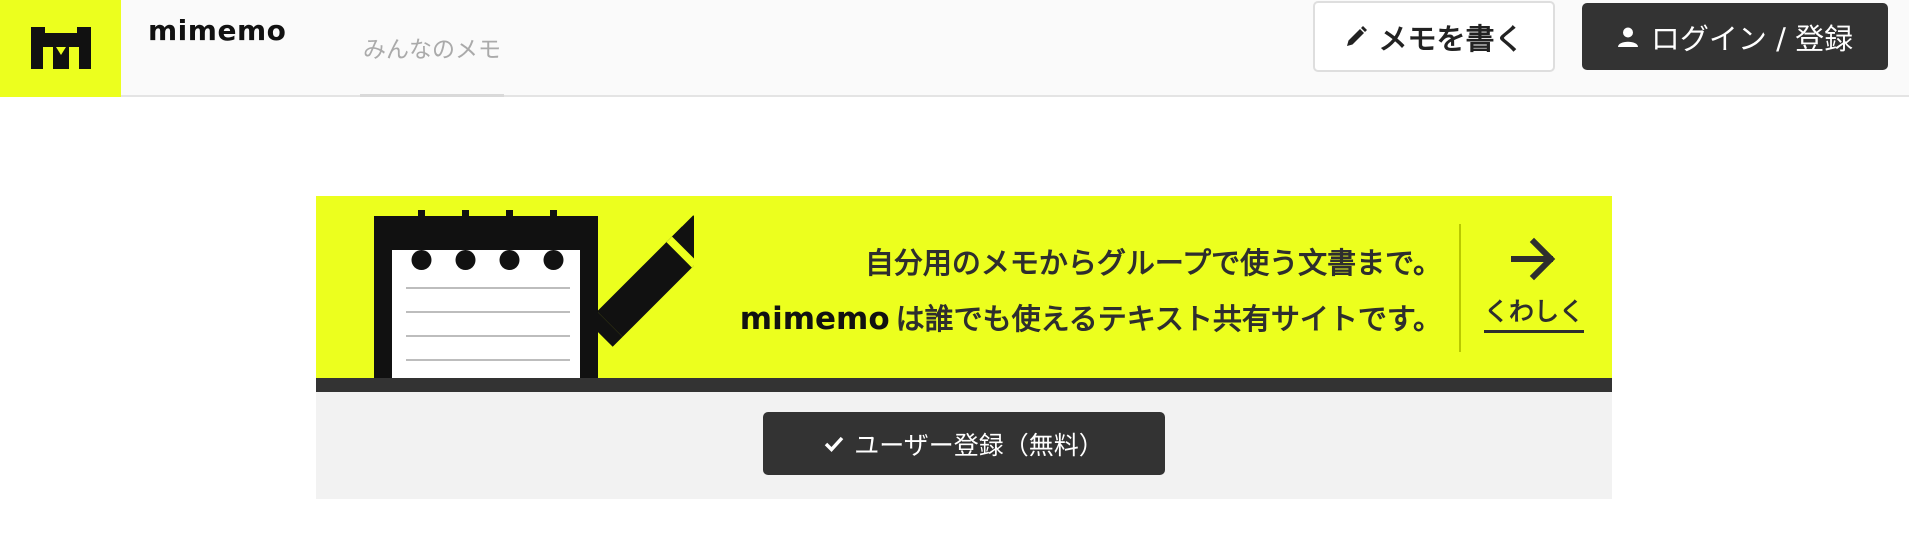  I want to click on hero-tagline-2-text: は誰でも使えるテキスト共有サイトです。, so click(1168, 319).